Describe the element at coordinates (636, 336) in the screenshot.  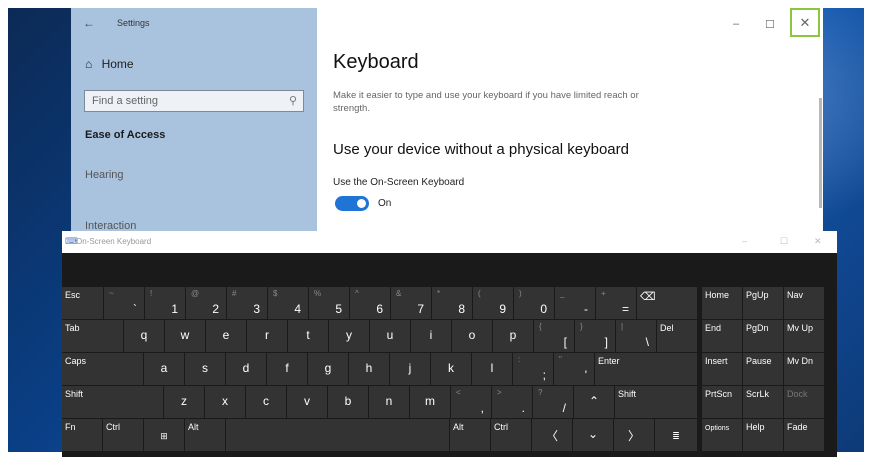
I see `key-backslash: | \` at that location.